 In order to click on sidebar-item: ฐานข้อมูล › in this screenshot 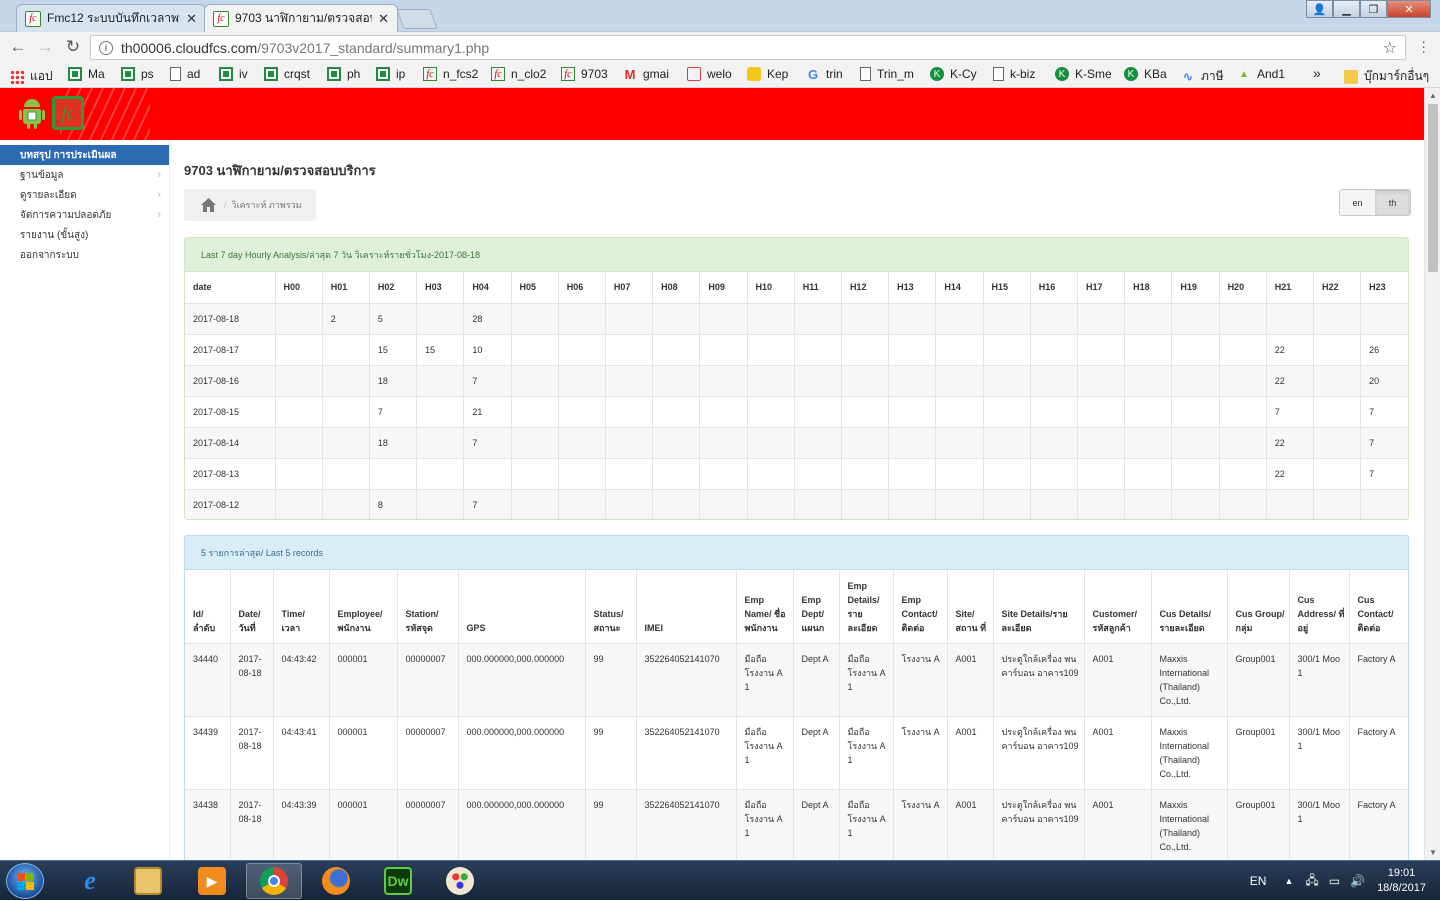, I will do `click(84, 175)`.